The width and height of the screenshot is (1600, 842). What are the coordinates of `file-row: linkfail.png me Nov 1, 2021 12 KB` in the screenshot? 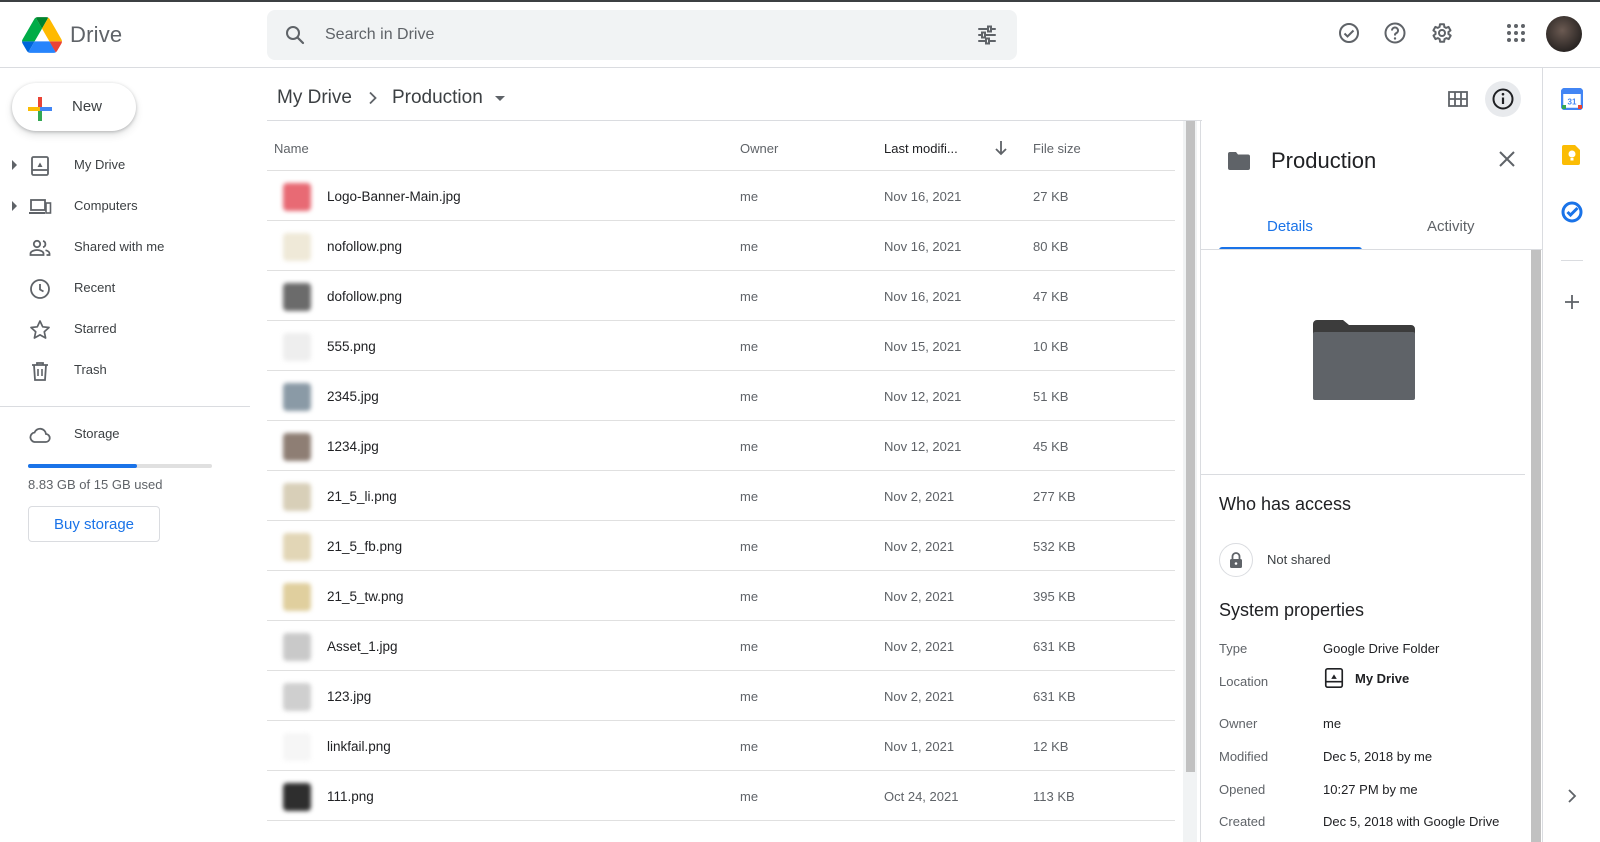 It's located at (721, 746).